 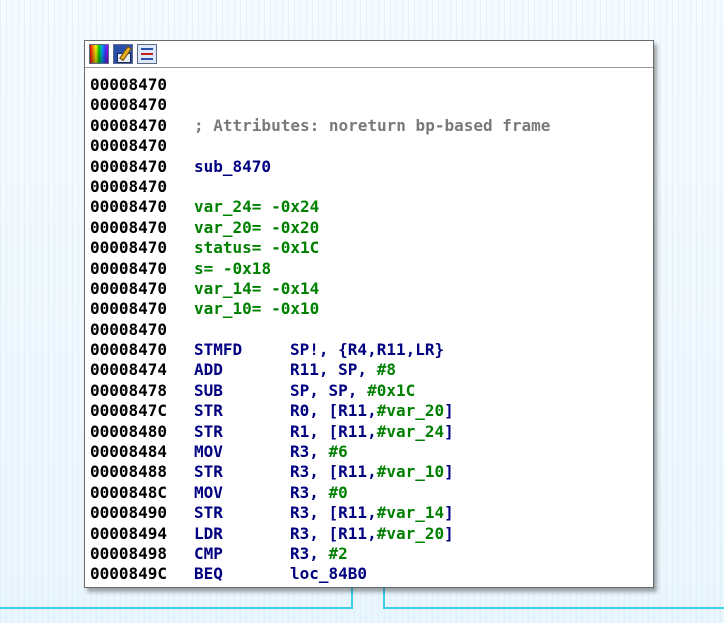 What do you see at coordinates (129, 553) in the screenshot?
I see `line-address: 00008498` at bounding box center [129, 553].